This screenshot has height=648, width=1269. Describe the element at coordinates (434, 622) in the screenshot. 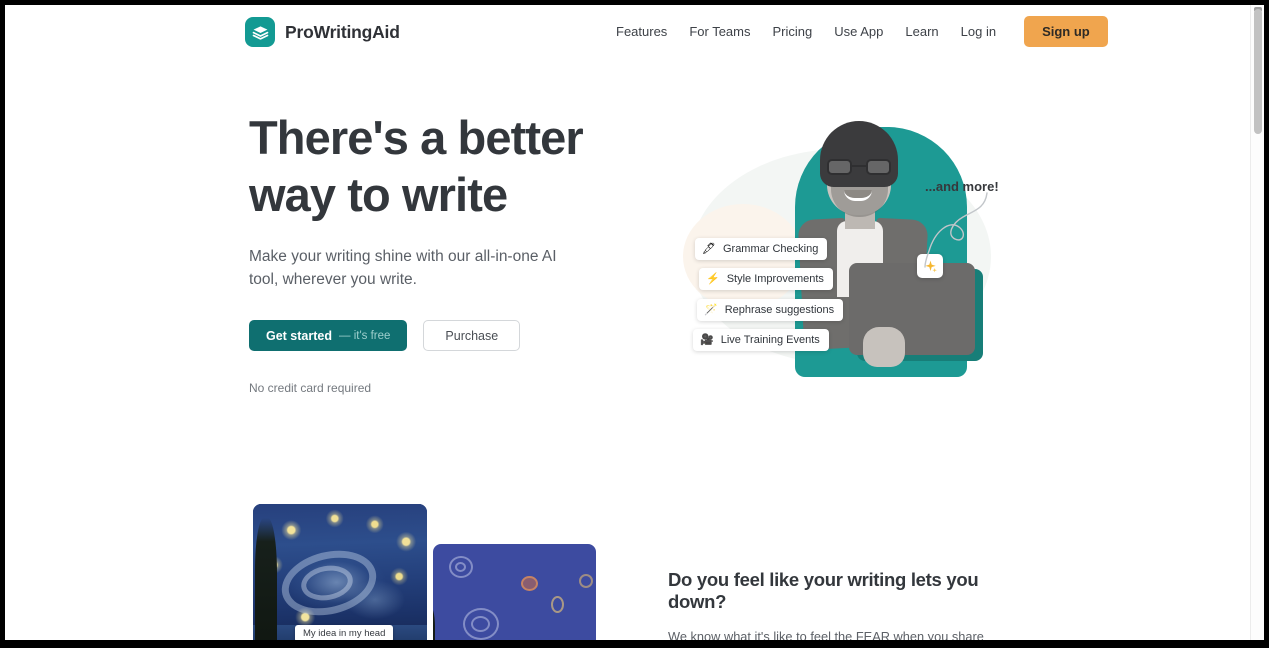

I see `cypress-tree-doodle` at that location.